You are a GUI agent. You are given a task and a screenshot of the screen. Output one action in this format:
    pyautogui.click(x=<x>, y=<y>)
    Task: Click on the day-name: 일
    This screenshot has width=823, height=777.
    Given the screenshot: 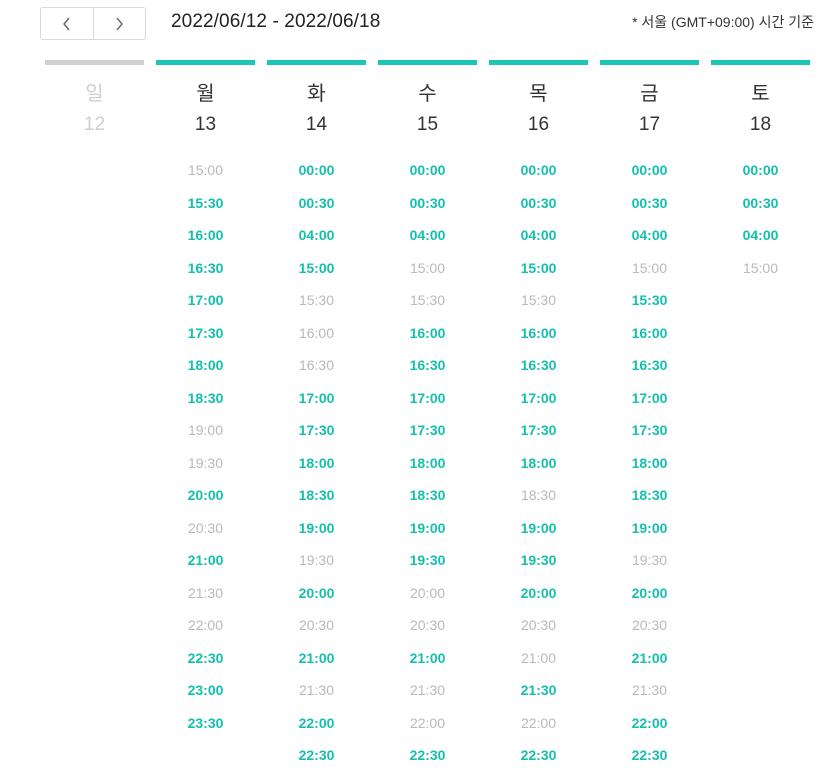 What is the action you would take?
    pyautogui.click(x=94, y=94)
    